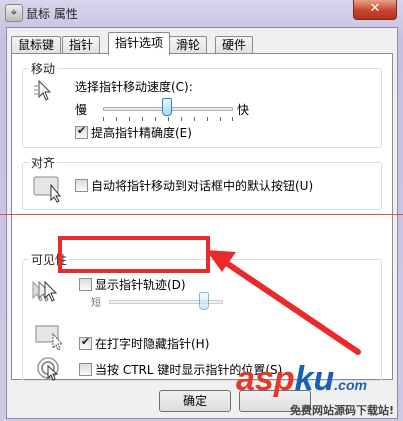  Describe the element at coordinates (314, 379) in the screenshot. I see `watermark-brand-b: ku` at that location.